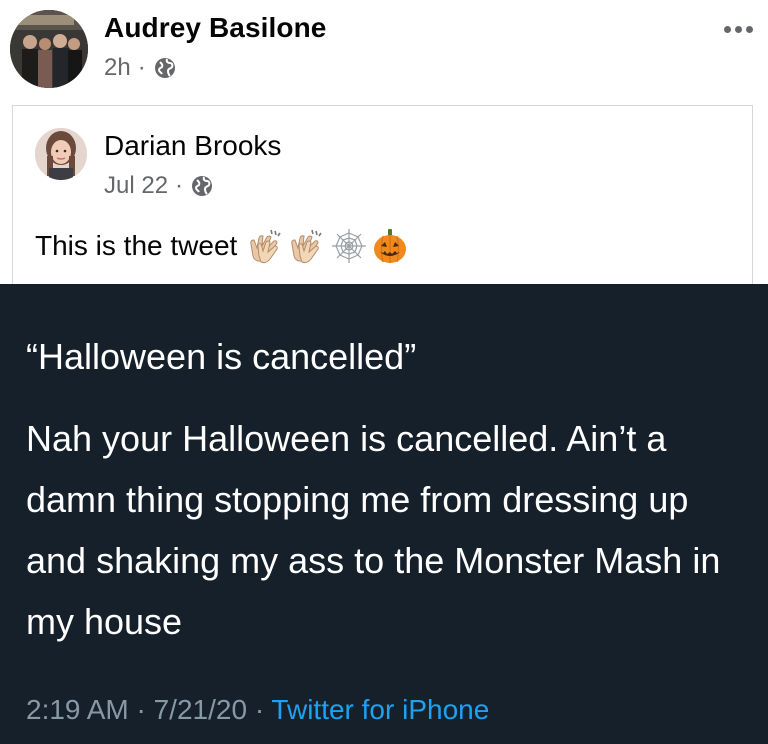  I want to click on tweet-source-link: Twitter for iPhone, so click(380, 709).